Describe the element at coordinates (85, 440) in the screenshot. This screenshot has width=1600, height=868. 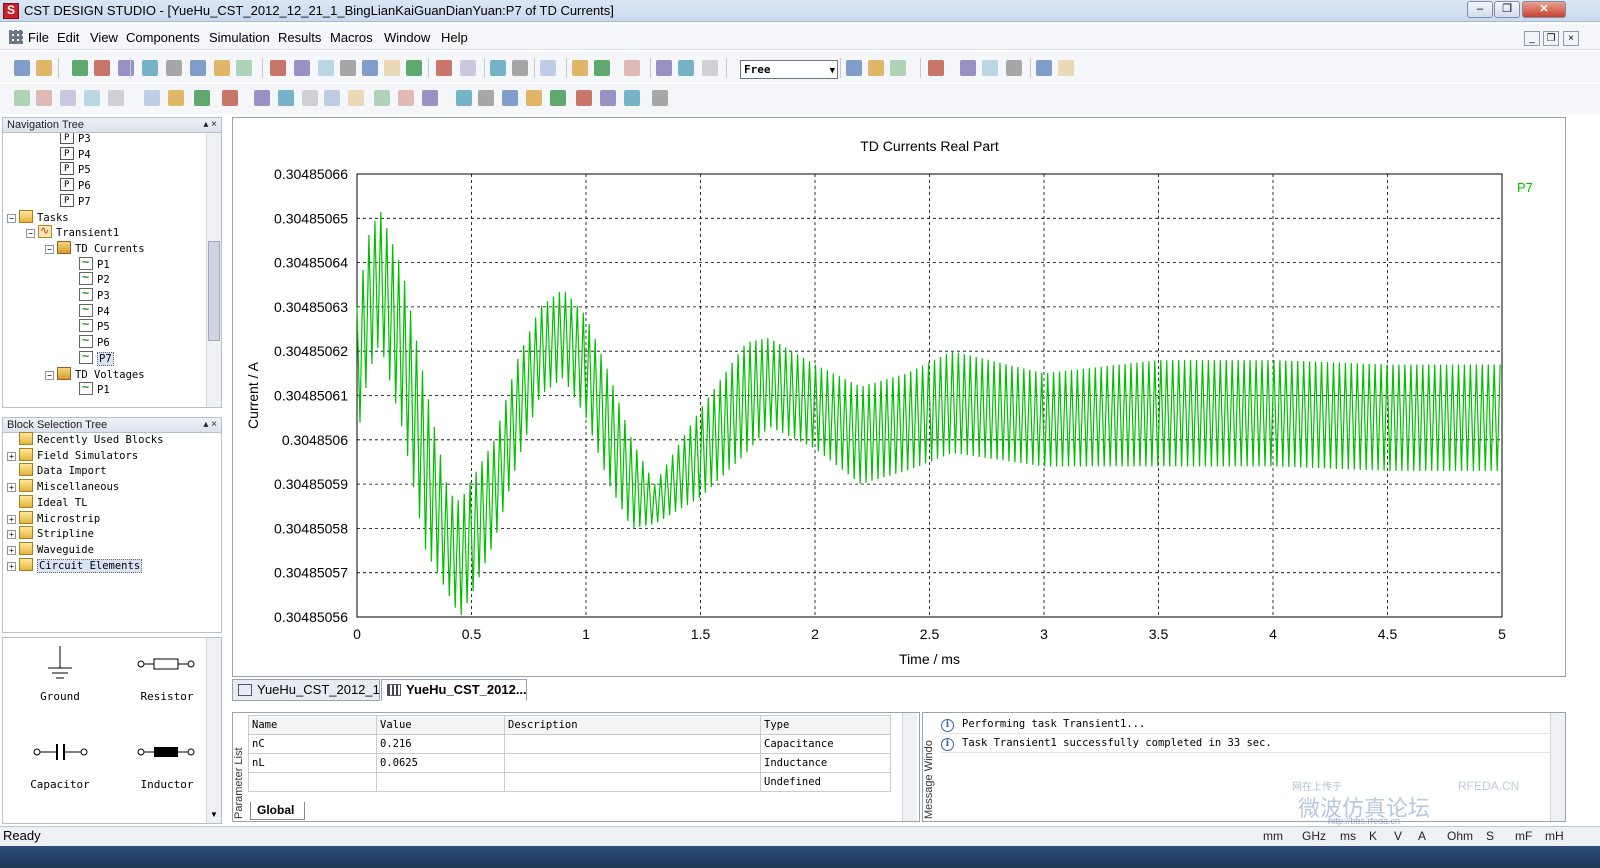
I see `block-category: Recently Used Blocks` at that location.